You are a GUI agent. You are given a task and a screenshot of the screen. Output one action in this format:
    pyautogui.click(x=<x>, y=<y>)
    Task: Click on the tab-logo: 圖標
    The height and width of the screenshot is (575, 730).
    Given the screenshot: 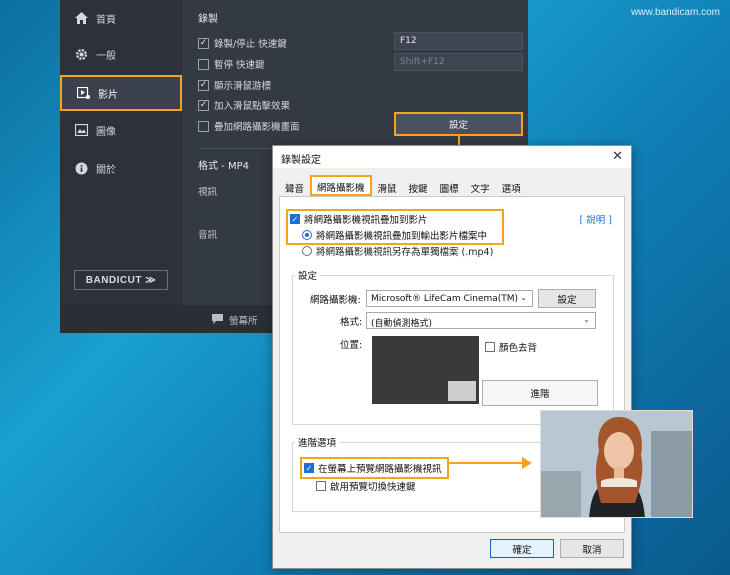 What is the action you would take?
    pyautogui.click(x=449, y=187)
    